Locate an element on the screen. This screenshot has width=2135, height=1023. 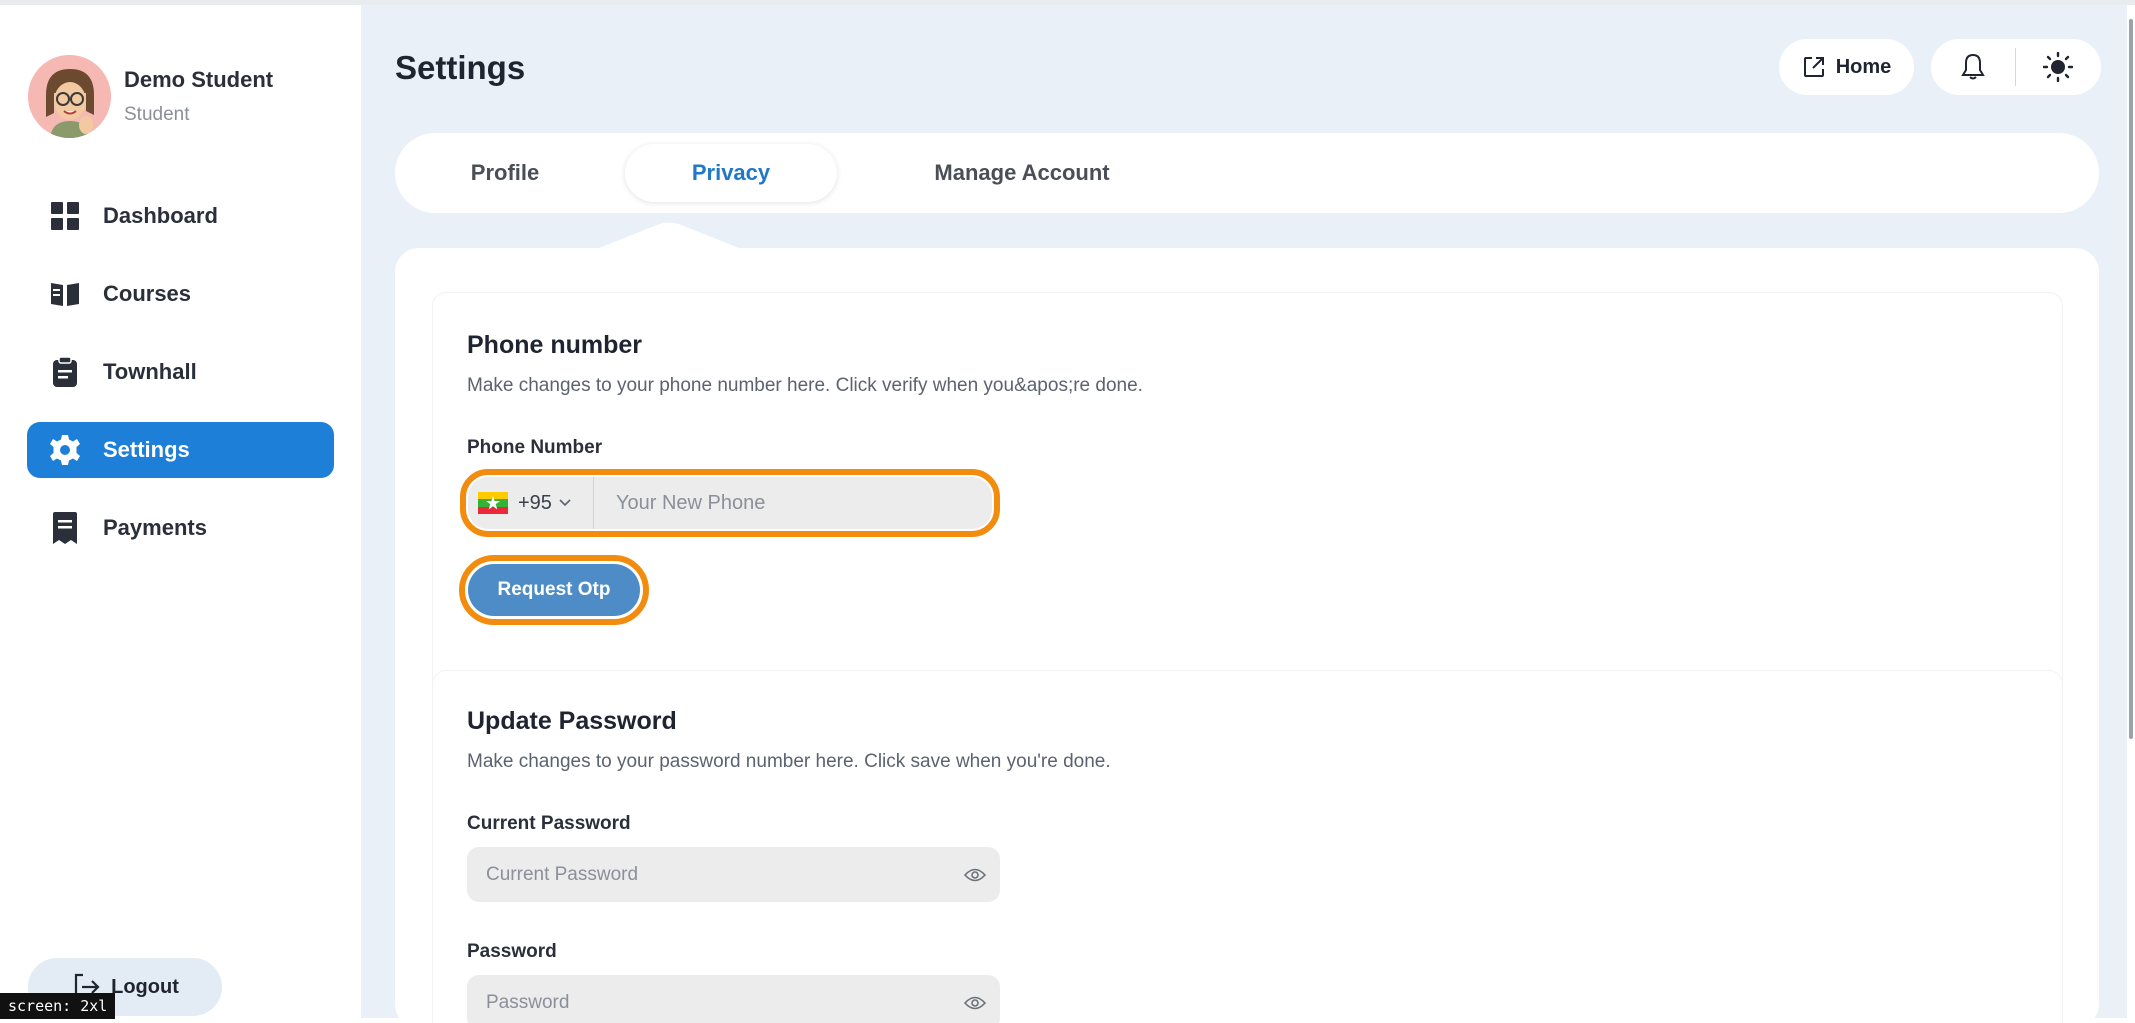
header-actions is located at coordinates (2016, 67).